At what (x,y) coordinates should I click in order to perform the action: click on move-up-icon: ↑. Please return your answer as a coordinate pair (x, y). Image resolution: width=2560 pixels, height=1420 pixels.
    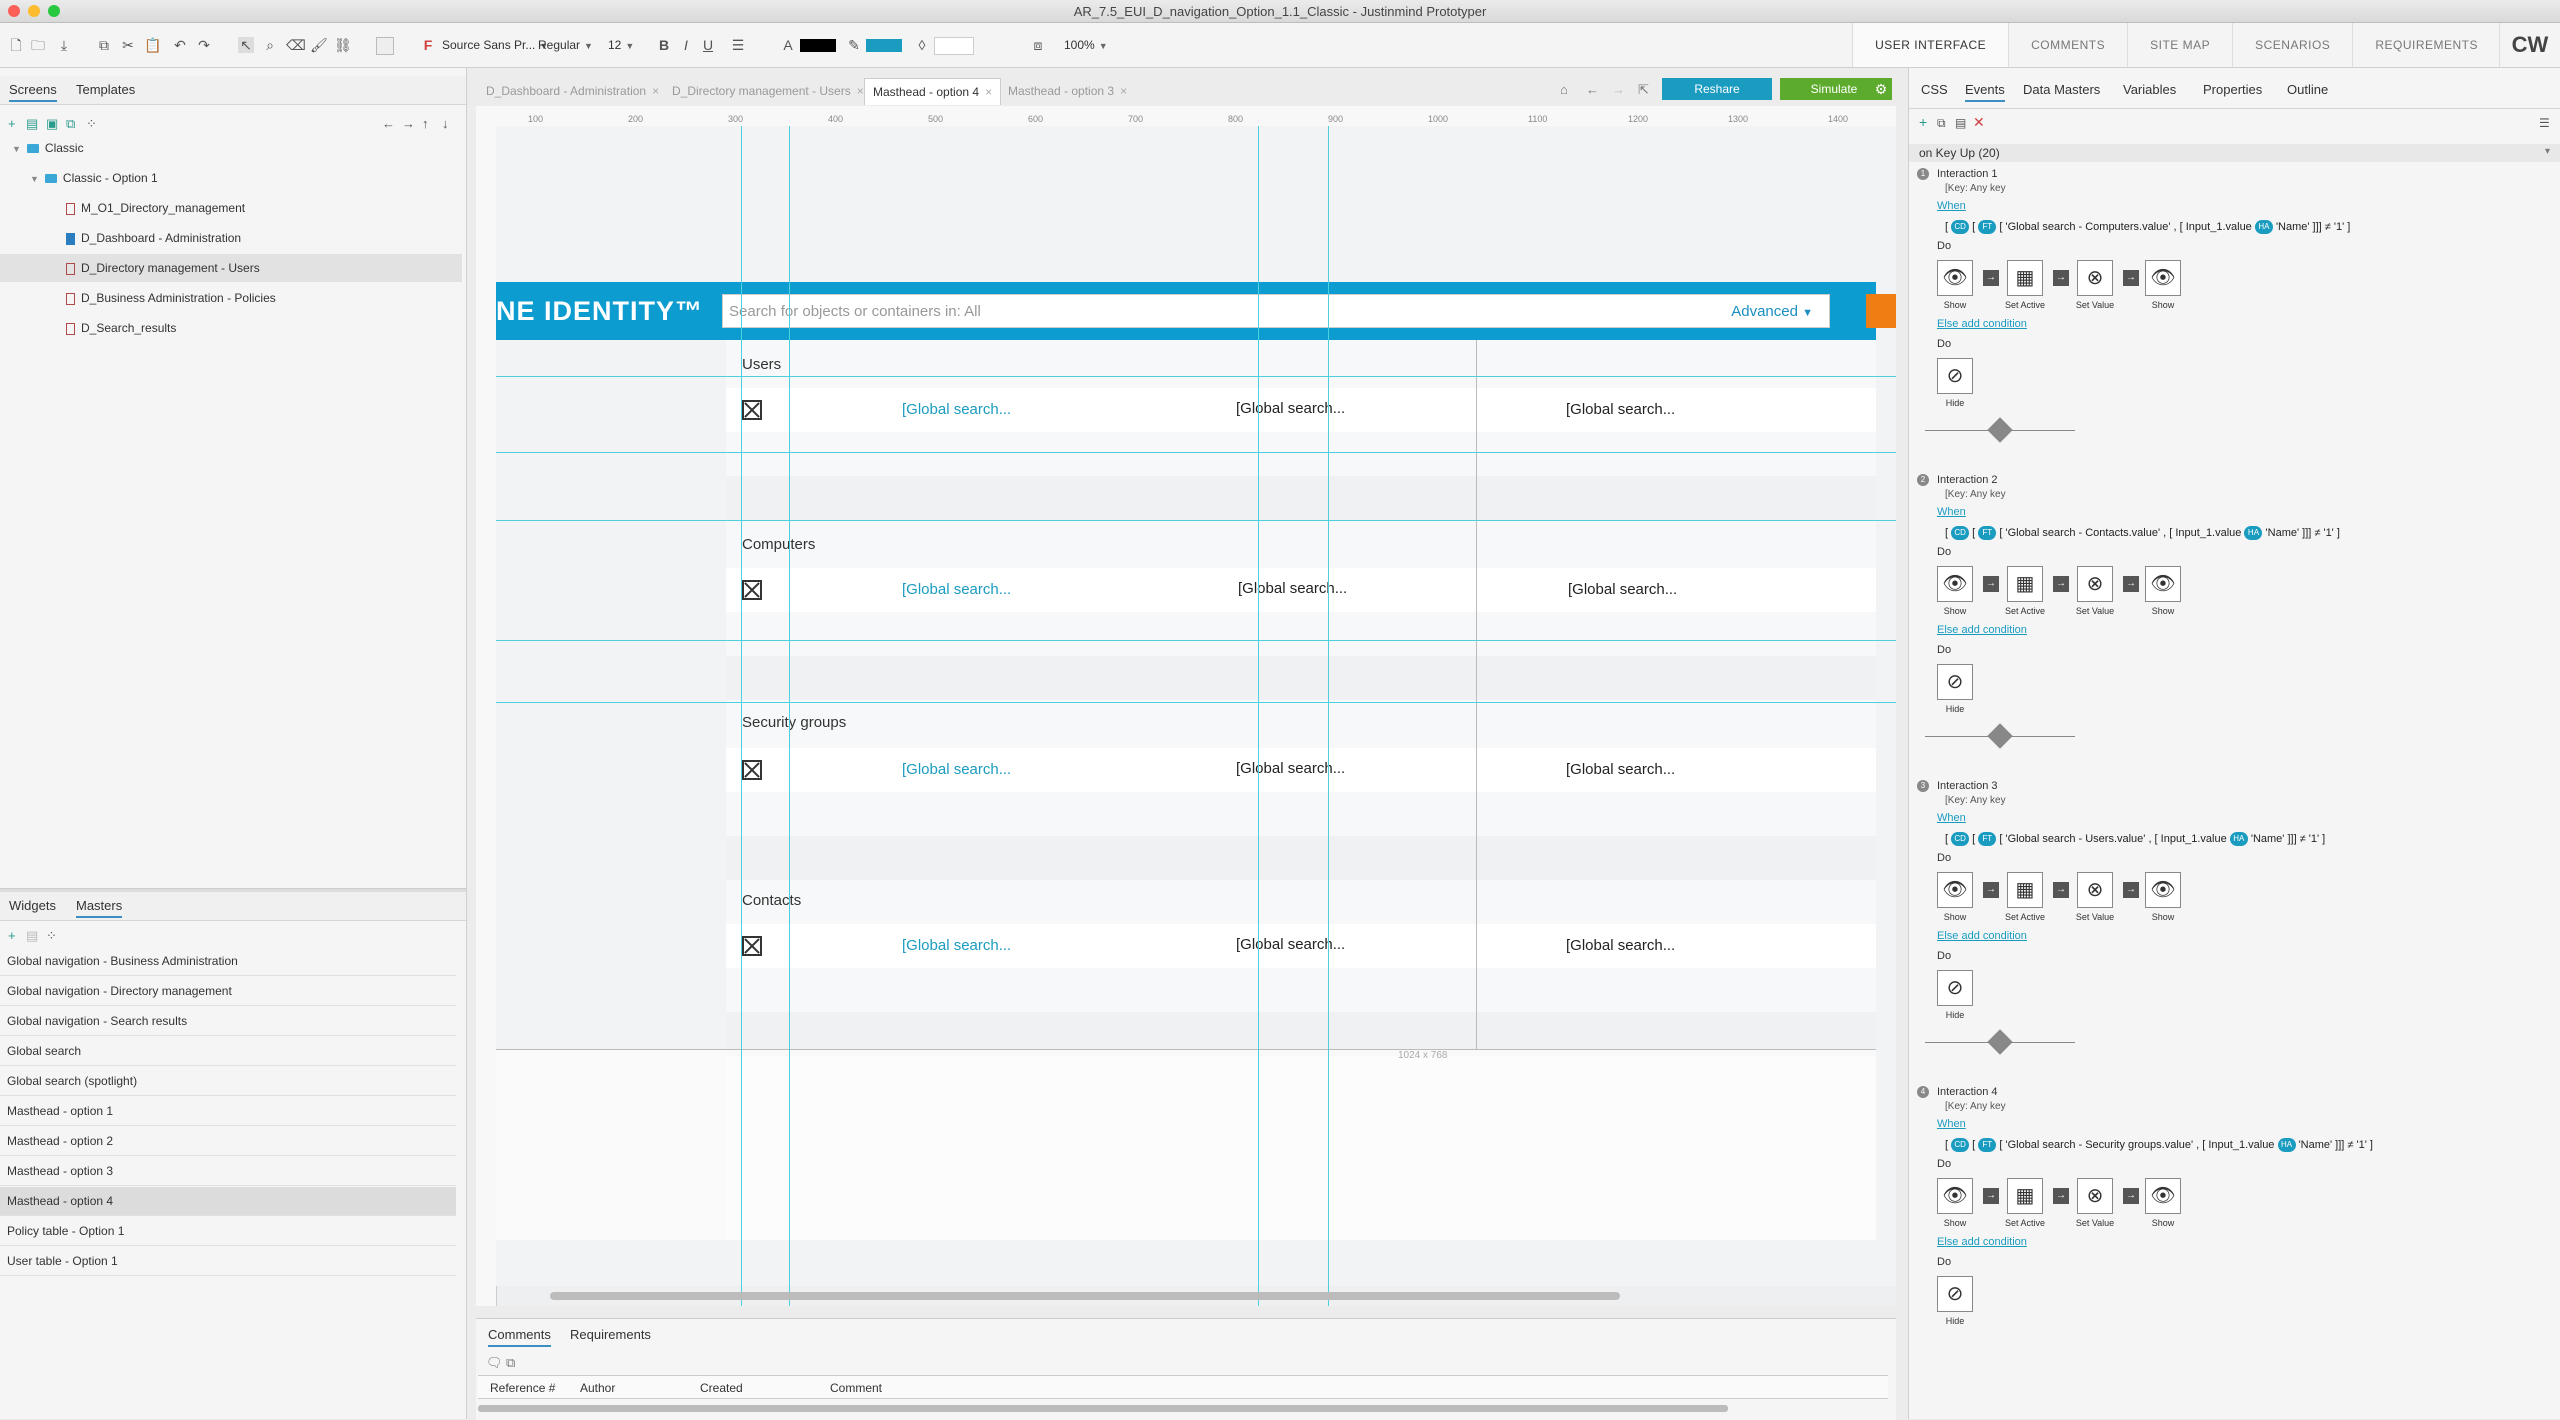
    Looking at the image, I should click on (425, 123).